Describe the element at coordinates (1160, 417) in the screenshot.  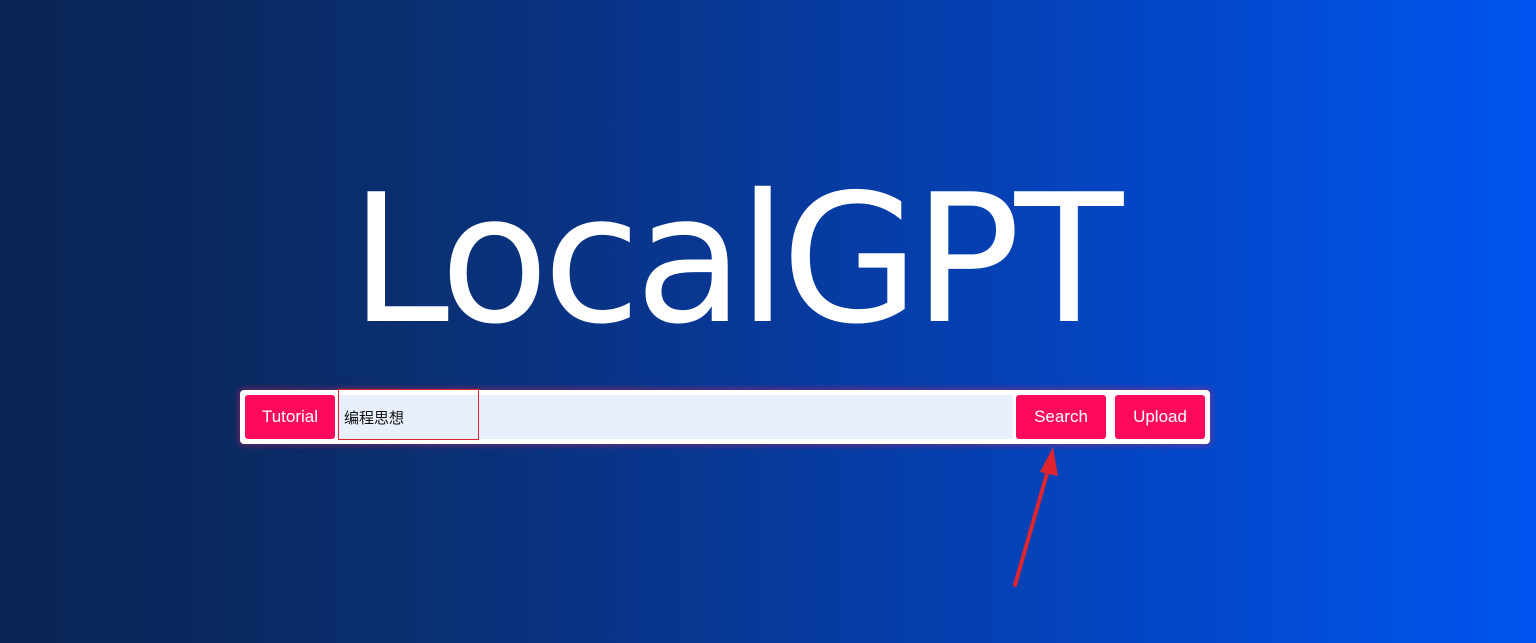
I see `upload-button: Upload` at that location.